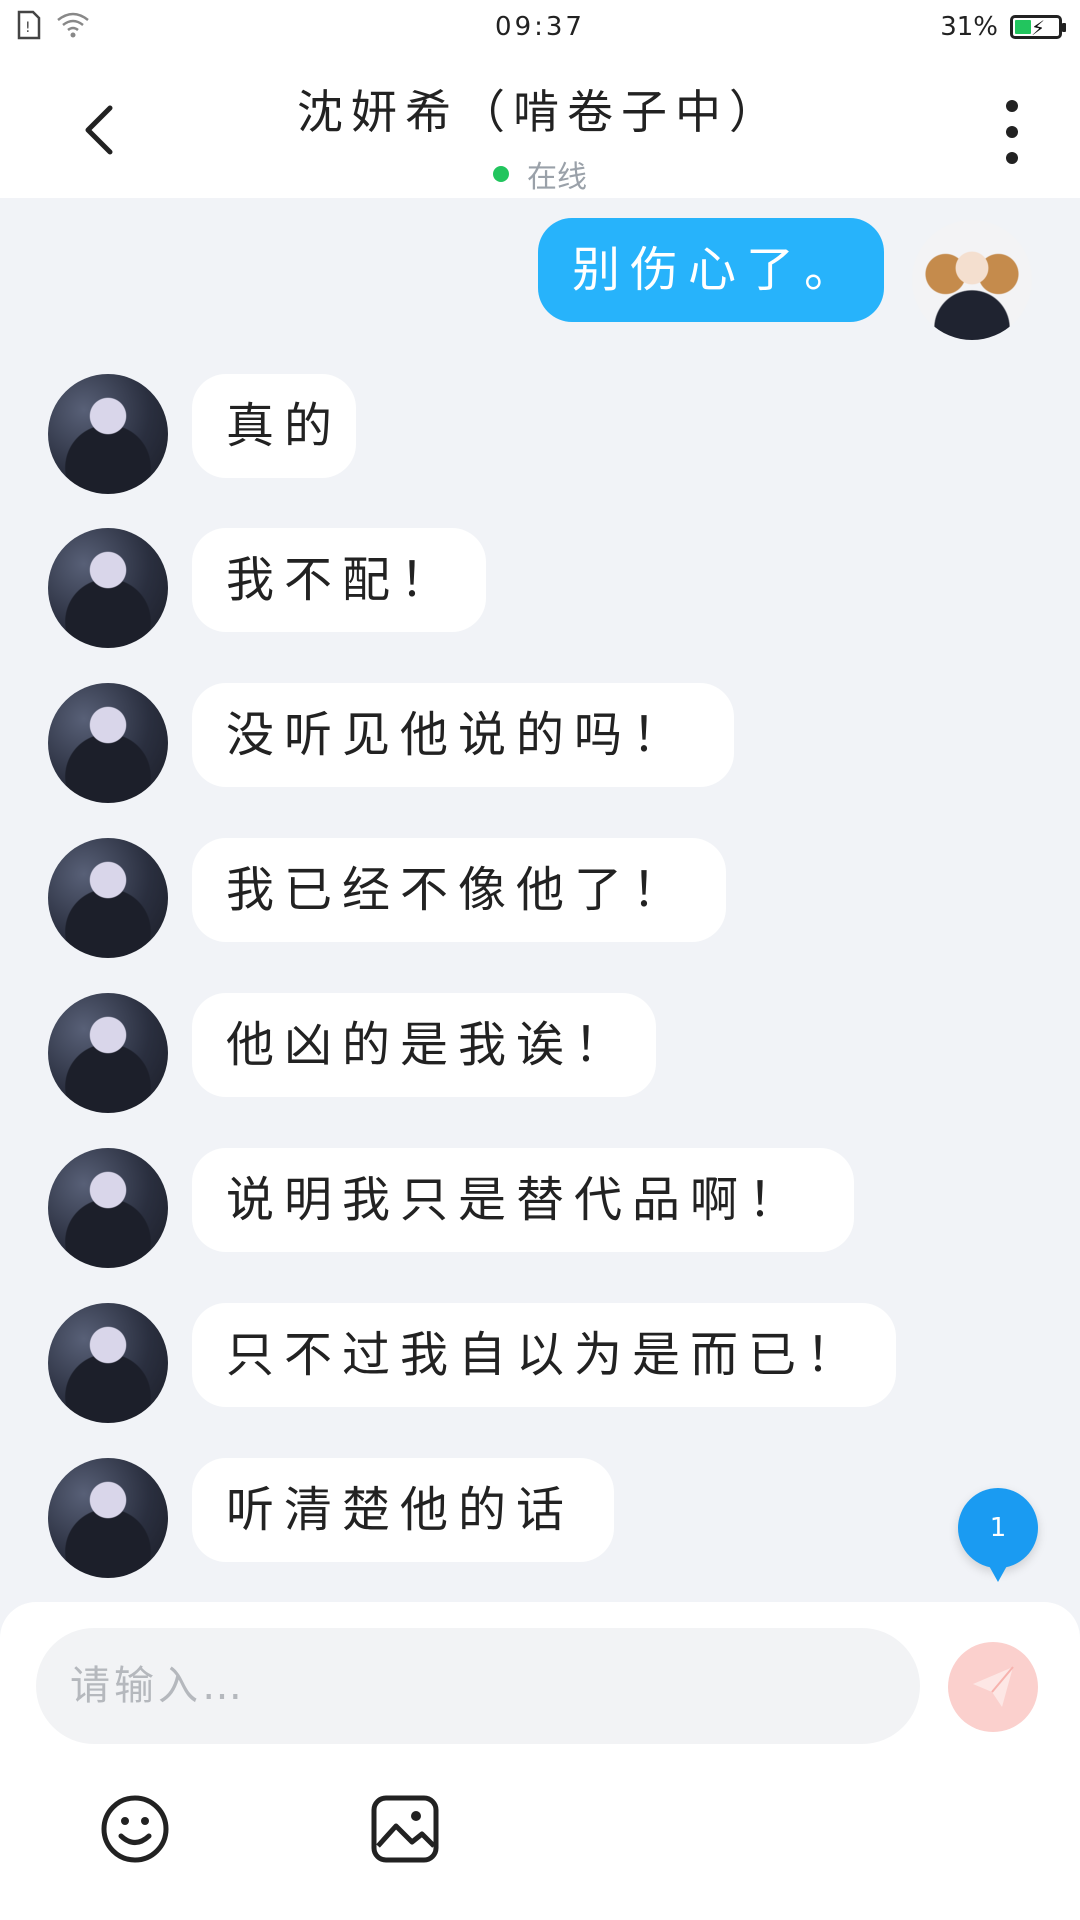 This screenshot has width=1080, height=1920. I want to click on message-bubble-received: 没听见他说的吗！, so click(463, 735).